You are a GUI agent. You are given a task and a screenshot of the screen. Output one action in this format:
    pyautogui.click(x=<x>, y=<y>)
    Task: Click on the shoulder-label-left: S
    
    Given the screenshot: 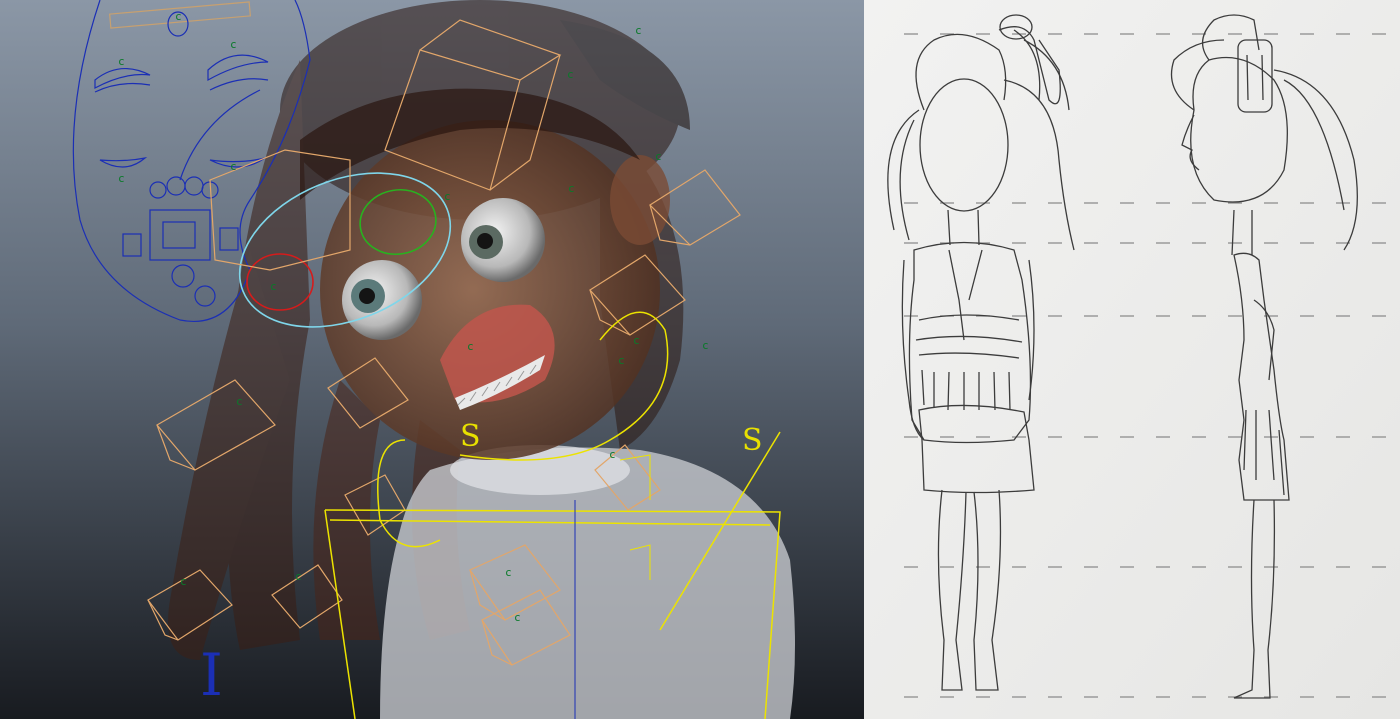 What is the action you would take?
    pyautogui.click(x=470, y=436)
    